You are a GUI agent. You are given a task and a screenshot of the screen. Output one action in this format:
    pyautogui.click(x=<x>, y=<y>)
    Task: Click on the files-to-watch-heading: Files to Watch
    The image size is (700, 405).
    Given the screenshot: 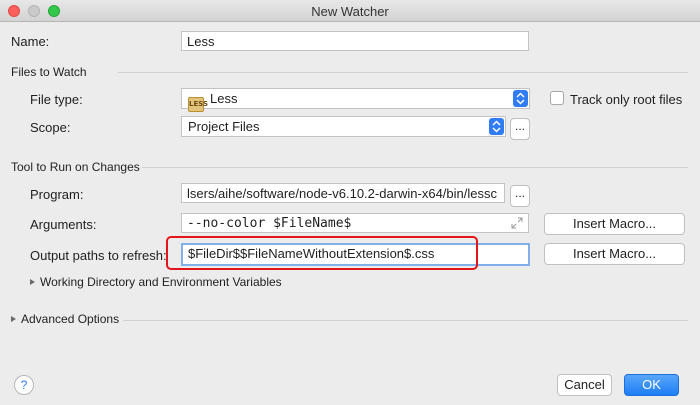 What is the action you would take?
    pyautogui.click(x=49, y=72)
    